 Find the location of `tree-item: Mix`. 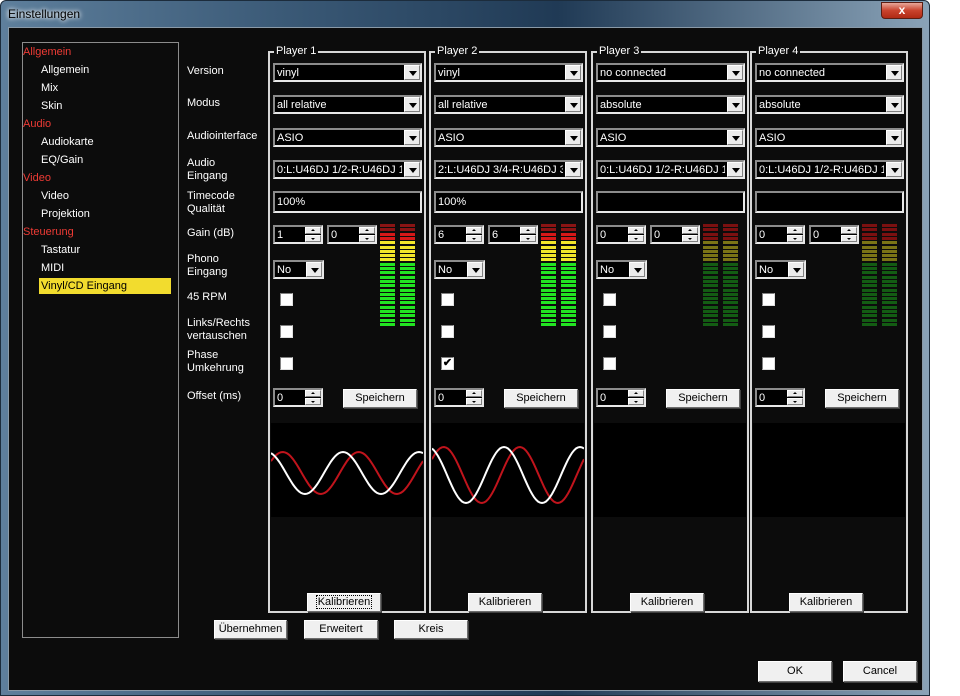

tree-item: Mix is located at coordinates (49, 88).